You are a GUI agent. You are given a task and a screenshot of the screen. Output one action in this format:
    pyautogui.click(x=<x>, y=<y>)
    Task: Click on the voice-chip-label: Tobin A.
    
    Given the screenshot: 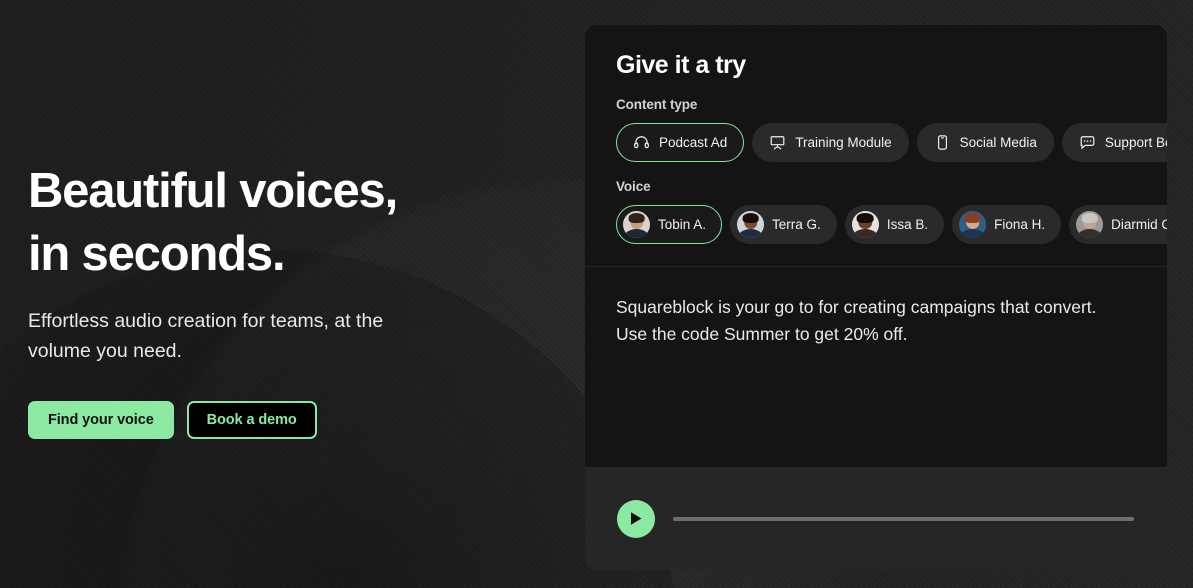 What is the action you would take?
    pyautogui.click(x=682, y=224)
    